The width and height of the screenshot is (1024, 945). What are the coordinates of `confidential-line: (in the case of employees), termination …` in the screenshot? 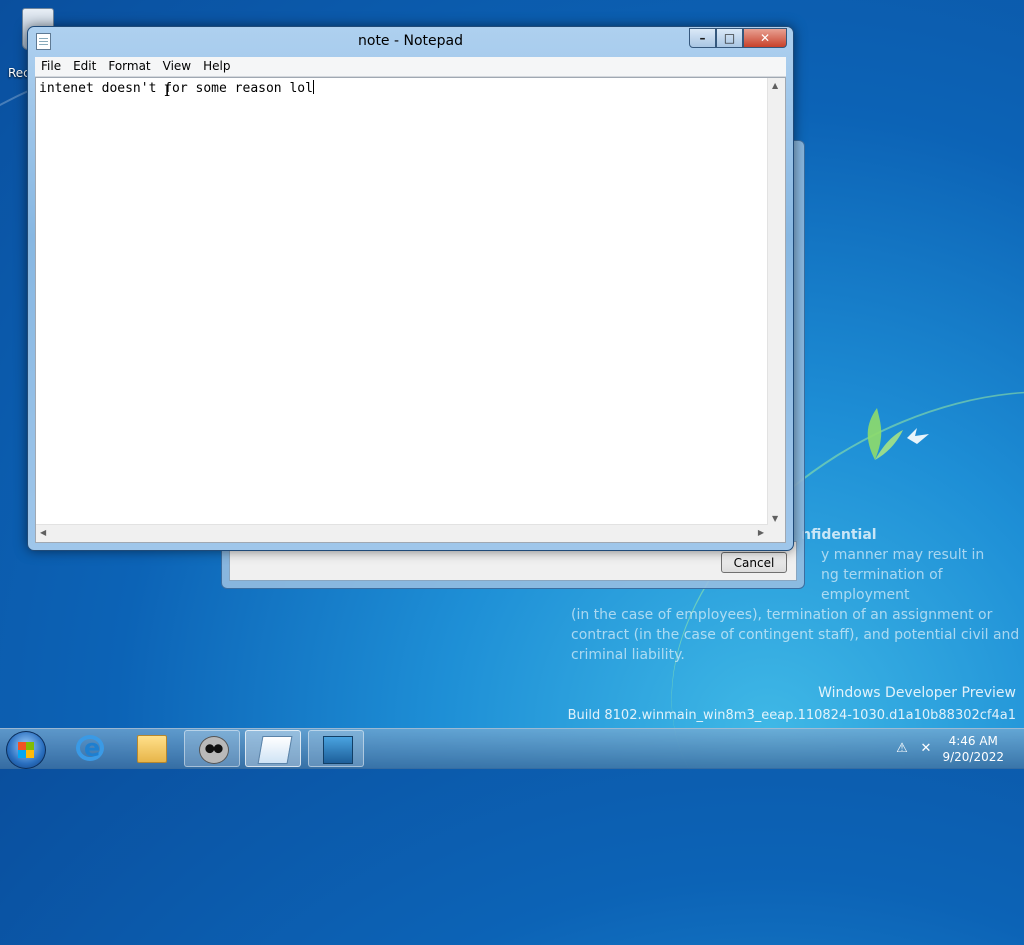 It's located at (782, 615).